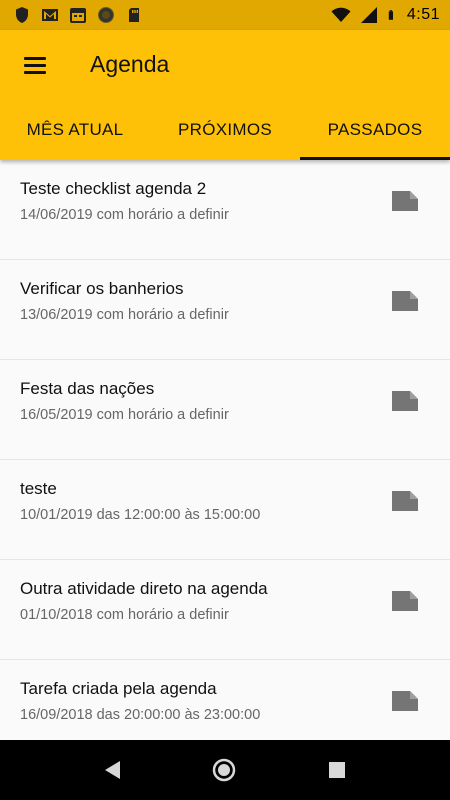  What do you see at coordinates (113, 770) in the screenshot?
I see `back-icon` at bounding box center [113, 770].